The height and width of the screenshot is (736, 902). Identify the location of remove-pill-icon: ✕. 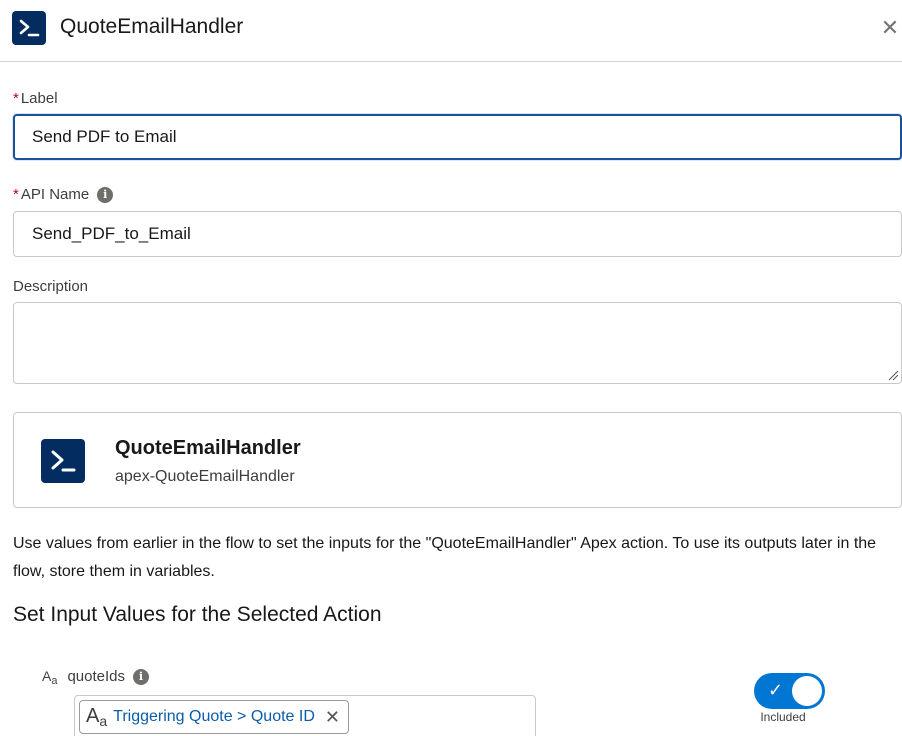
(332, 717).